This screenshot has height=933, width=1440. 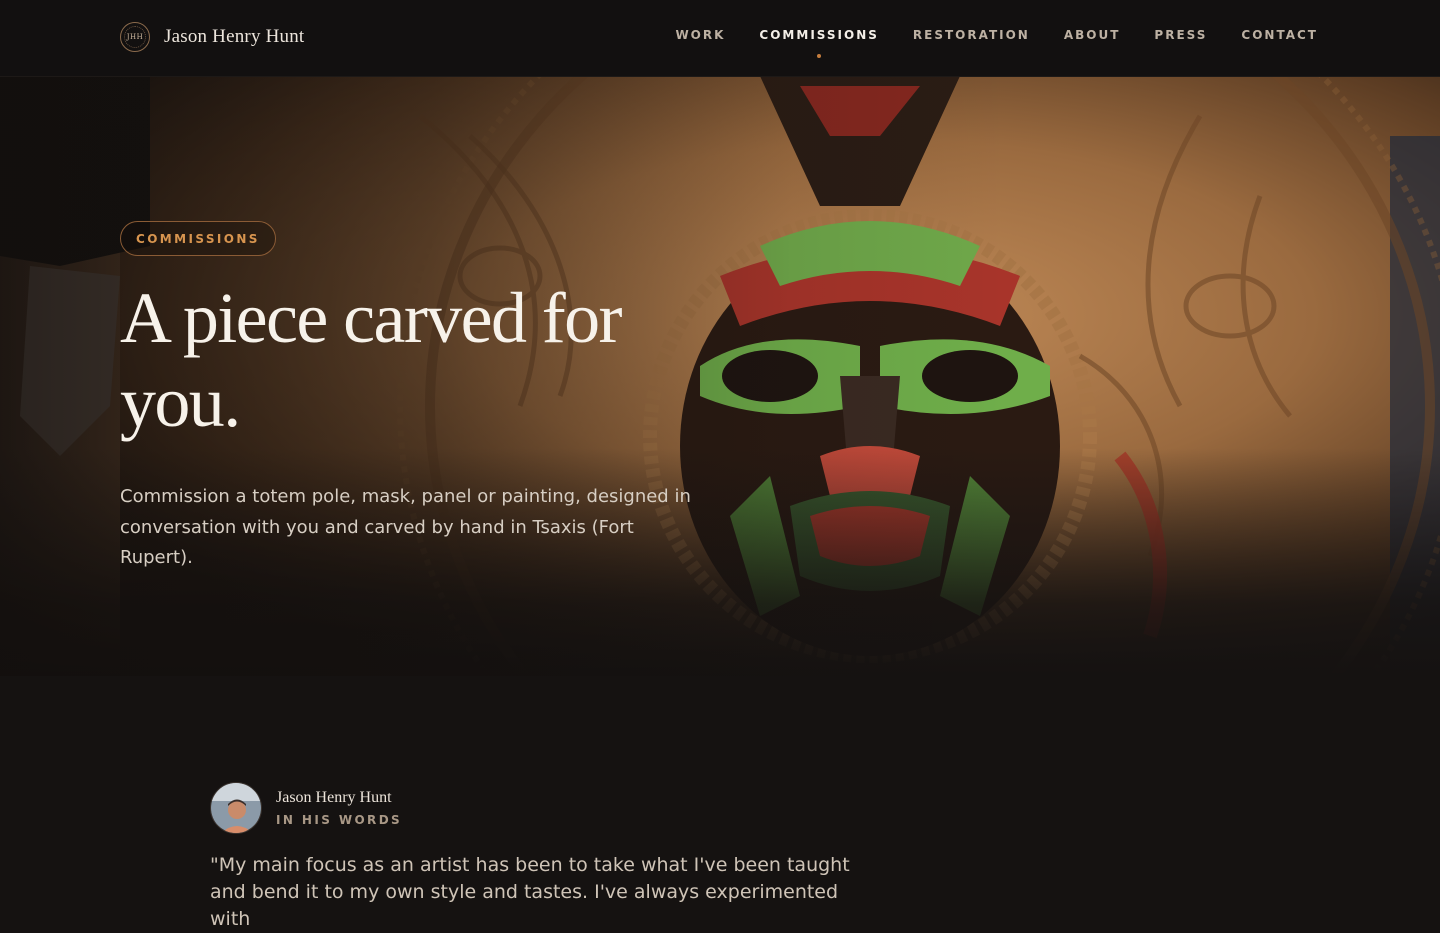 What do you see at coordinates (371, 360) in the screenshot?
I see `page-title: A piece carved for you.` at bounding box center [371, 360].